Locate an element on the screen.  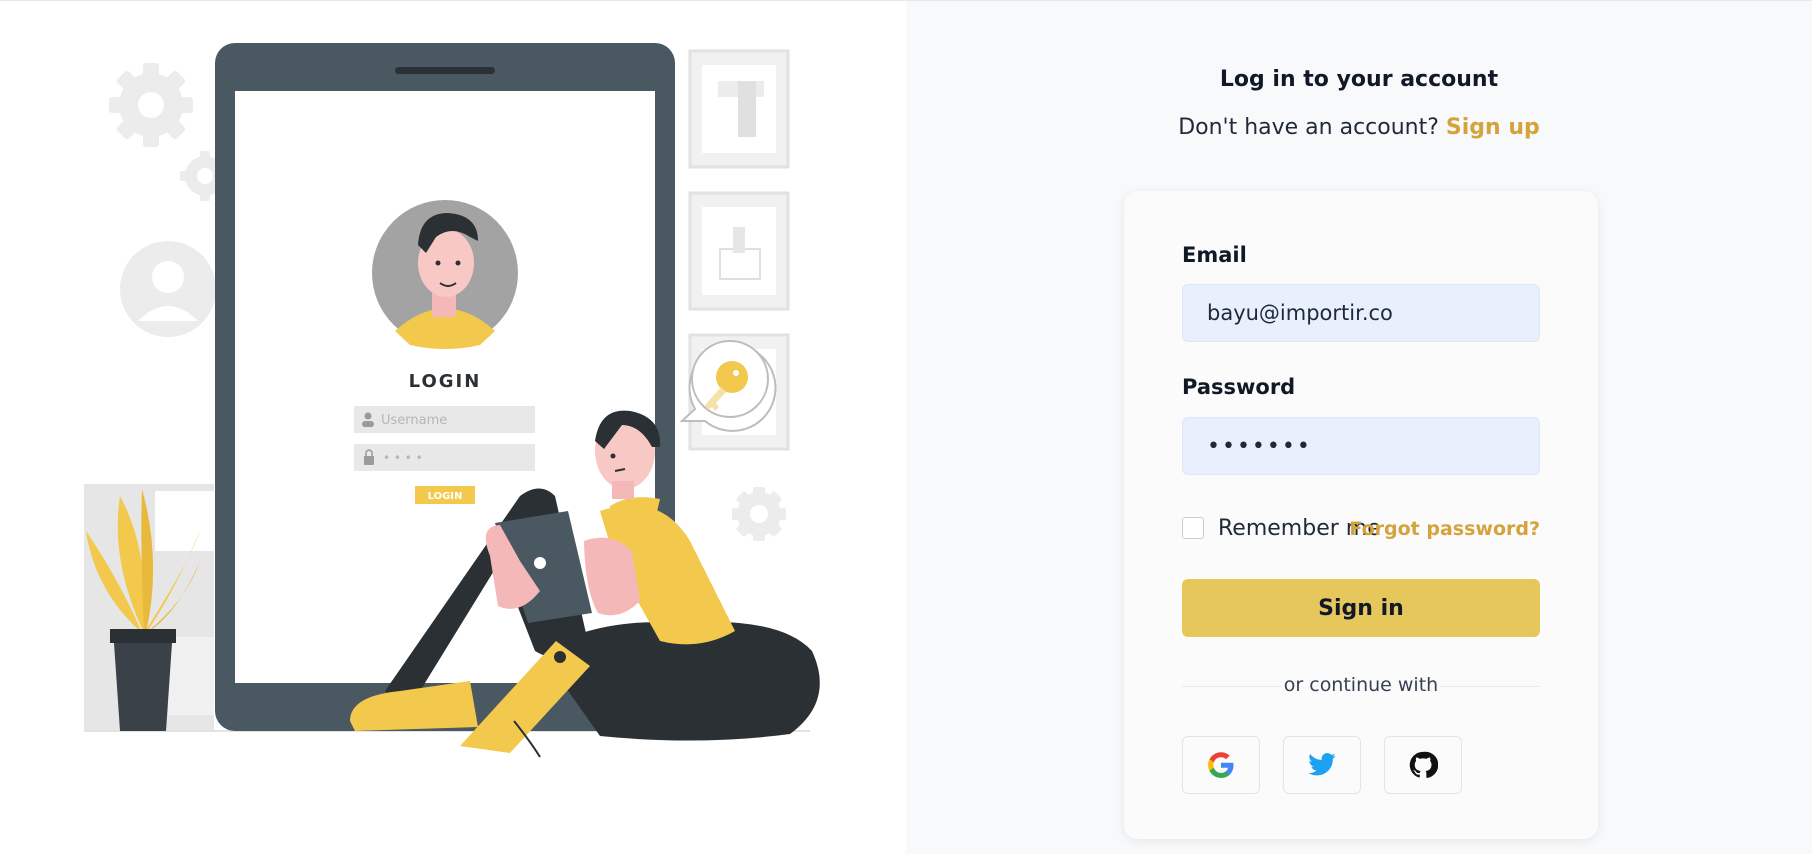
google-icon is located at coordinates (1221, 765).